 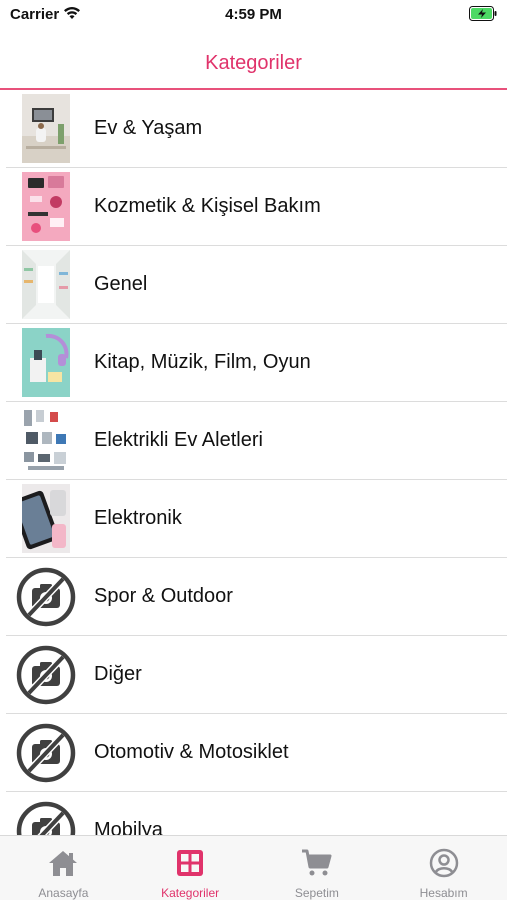 I want to click on category-row: Diğer, so click(x=256, y=675).